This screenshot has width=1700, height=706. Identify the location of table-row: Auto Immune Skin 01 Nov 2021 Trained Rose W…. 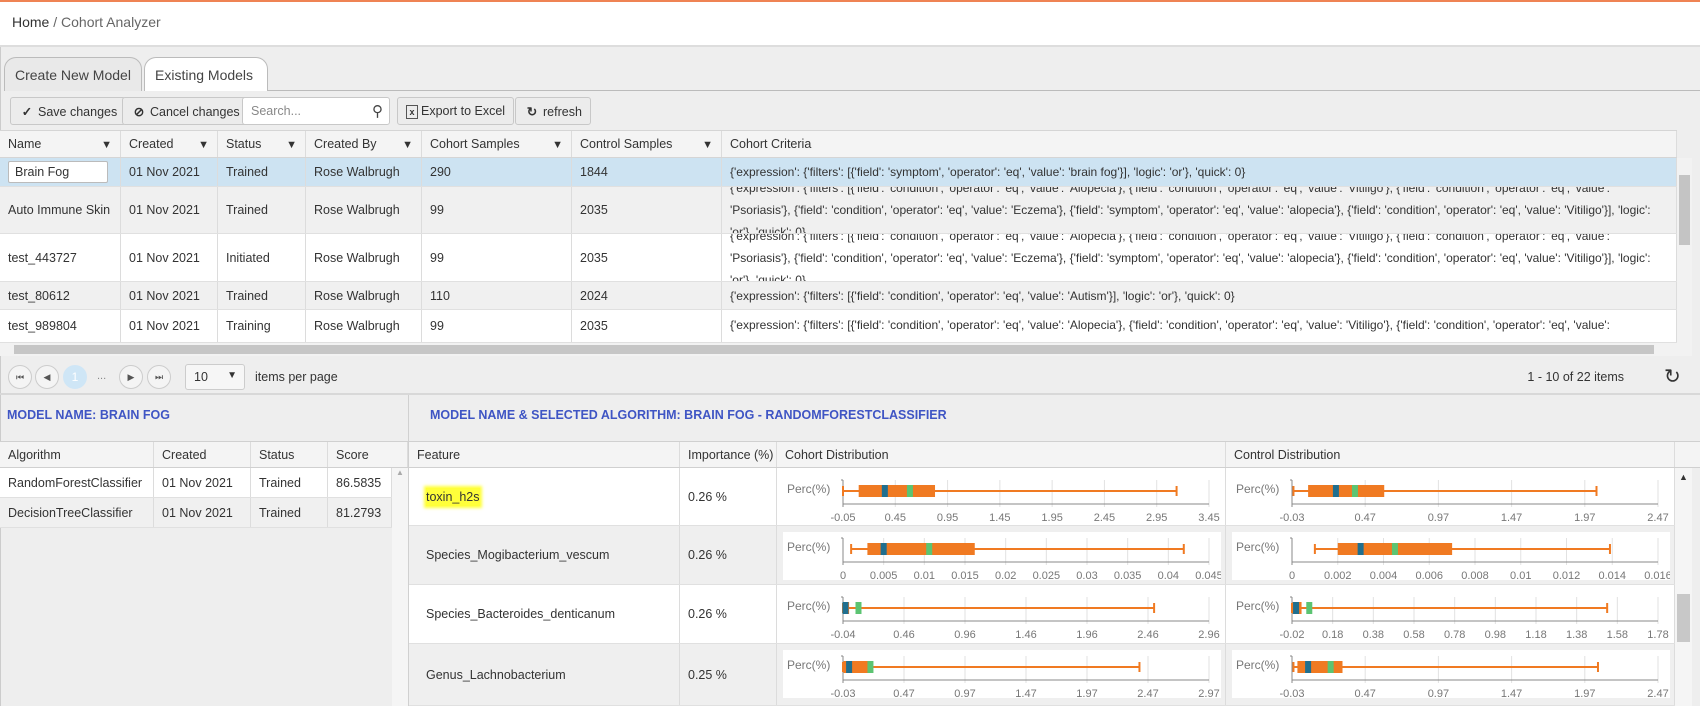
(838, 210).